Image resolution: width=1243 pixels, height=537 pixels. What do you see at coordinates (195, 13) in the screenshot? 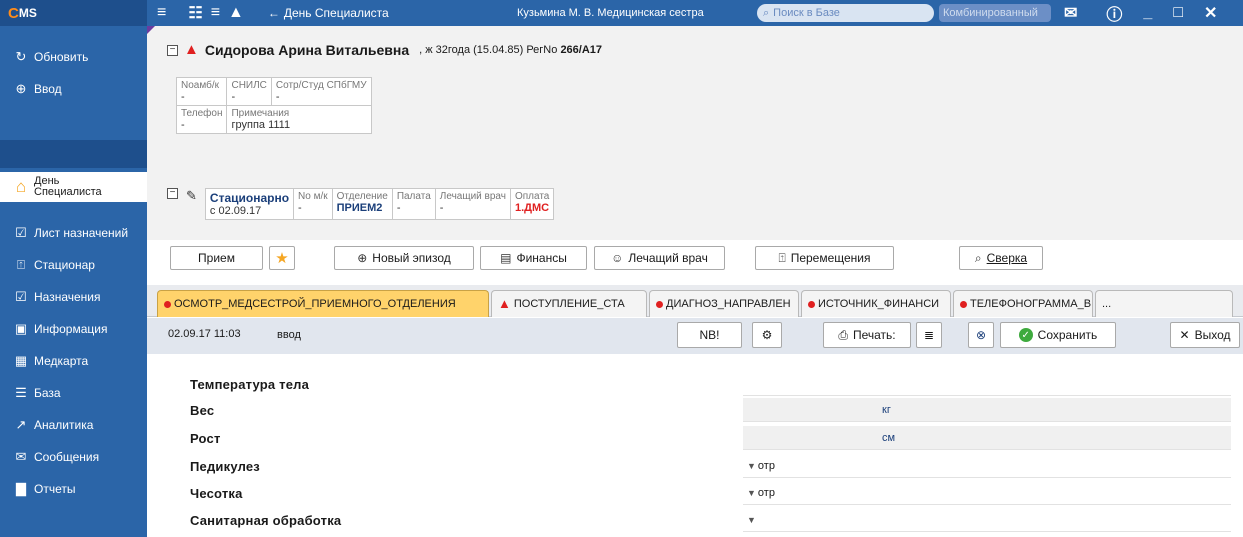
I see `grid-view-icon: ☷` at bounding box center [195, 13].